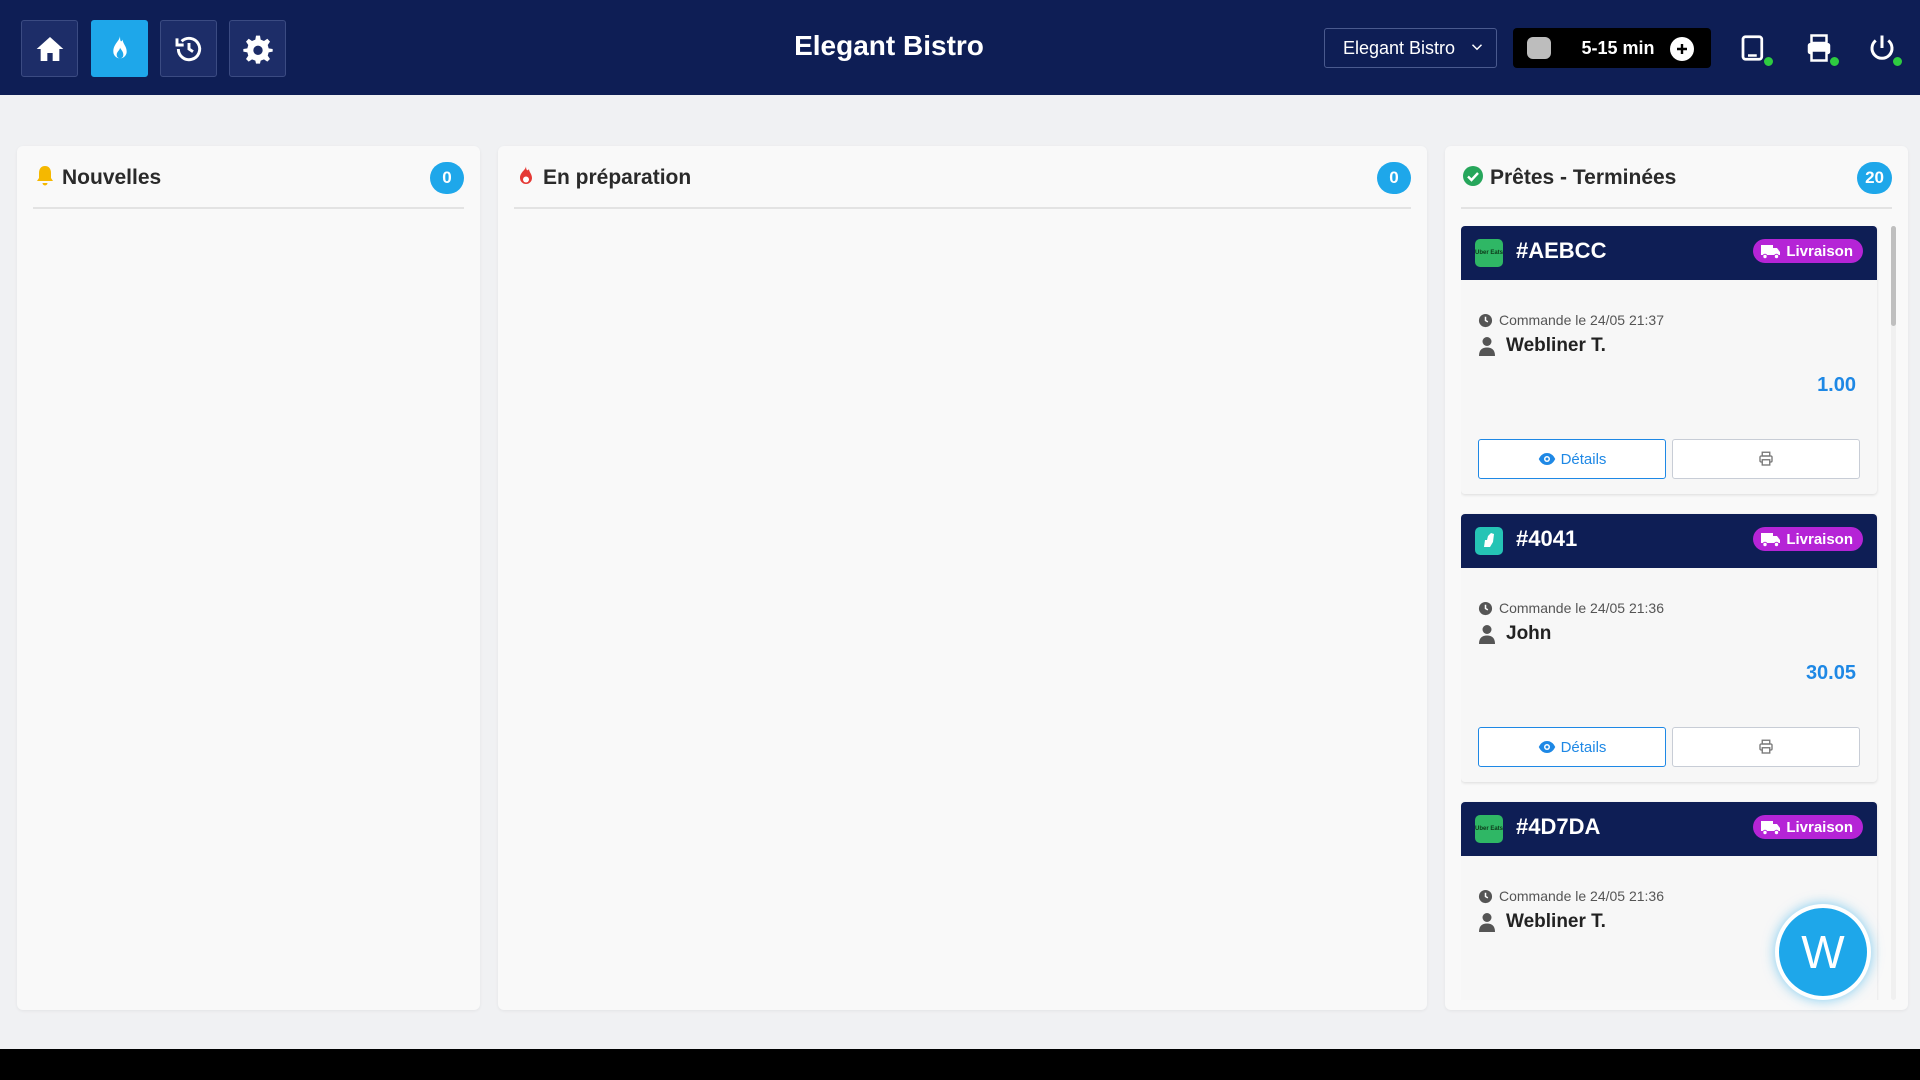 Image resolution: width=1920 pixels, height=1080 pixels. What do you see at coordinates (447, 178) in the screenshot?
I see `column-new-count-badge: 0` at bounding box center [447, 178].